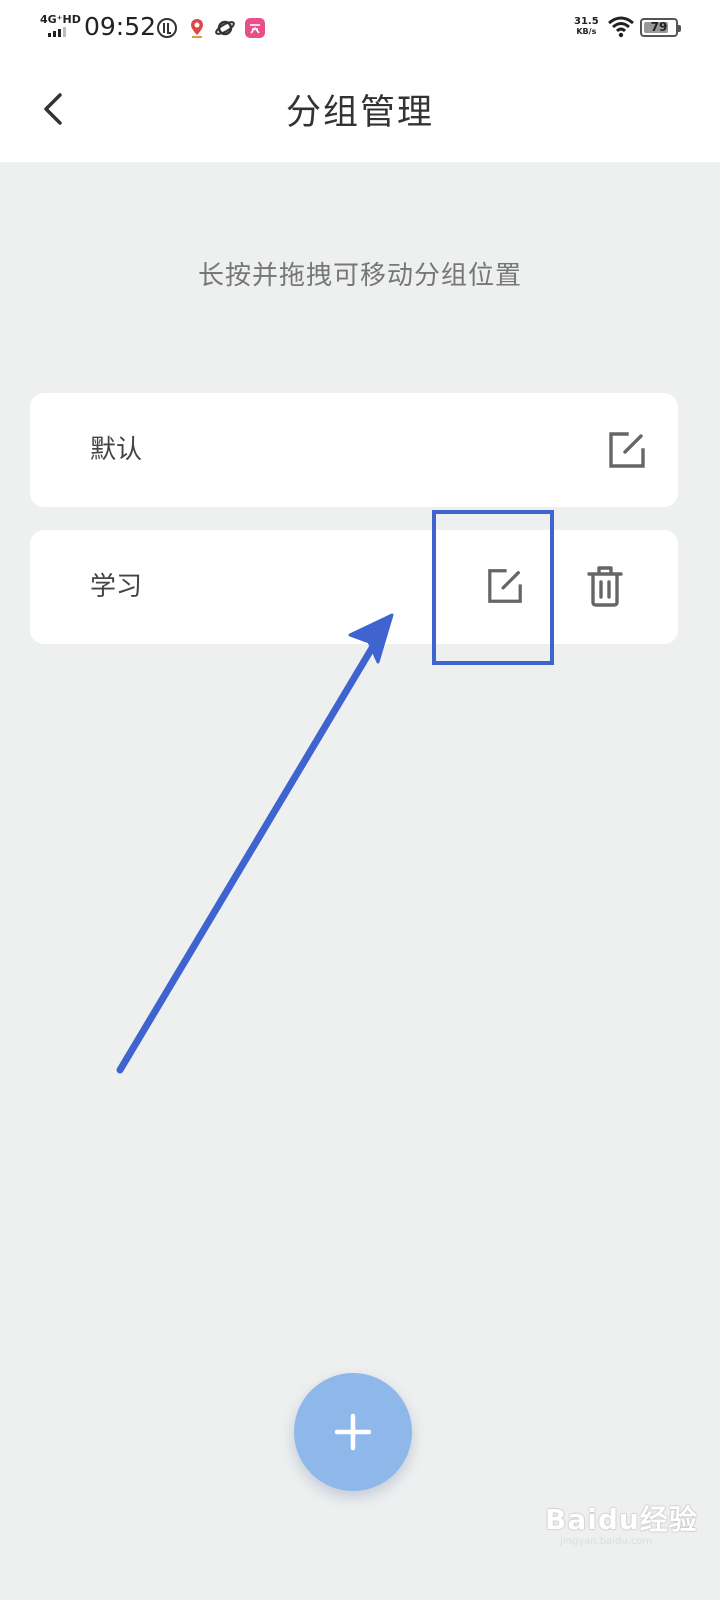 The image size is (720, 1600). What do you see at coordinates (621, 1519) in the screenshot?
I see `watermark: Baidu经验` at bounding box center [621, 1519].